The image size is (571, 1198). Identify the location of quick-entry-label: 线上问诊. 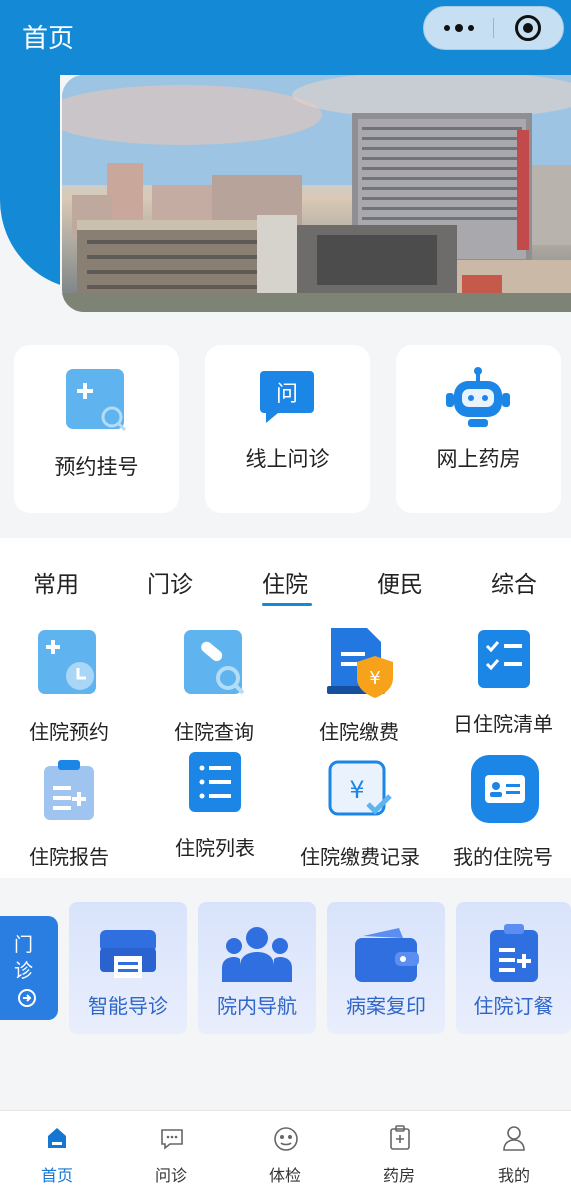
(287, 459).